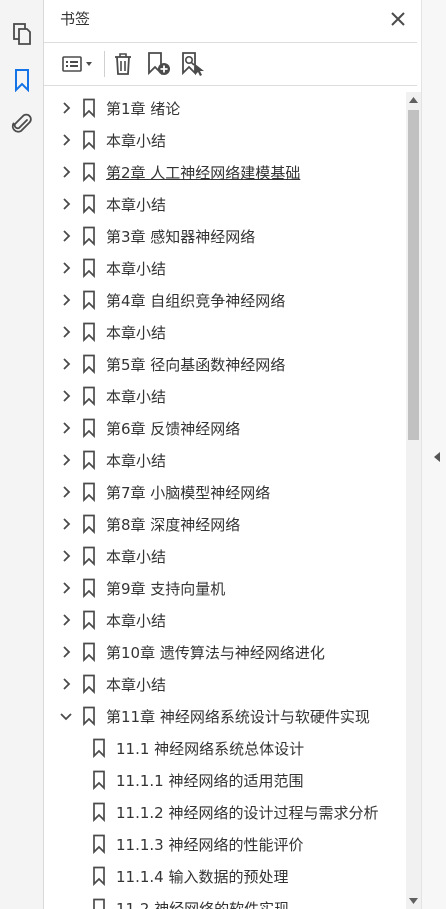 The width and height of the screenshot is (446, 909). Describe the element at coordinates (247, 812) in the screenshot. I see `bookmark-label: 11.1.2 神经网络的设计过程与需求分析` at that location.